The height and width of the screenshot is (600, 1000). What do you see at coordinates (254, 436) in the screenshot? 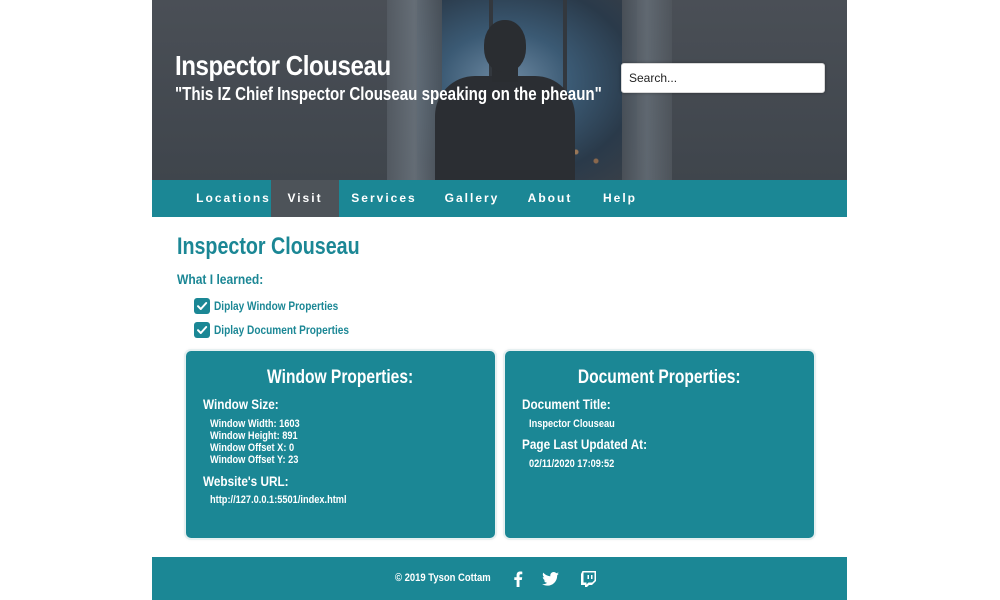
I see `window-height-value: Window Height: 891` at bounding box center [254, 436].